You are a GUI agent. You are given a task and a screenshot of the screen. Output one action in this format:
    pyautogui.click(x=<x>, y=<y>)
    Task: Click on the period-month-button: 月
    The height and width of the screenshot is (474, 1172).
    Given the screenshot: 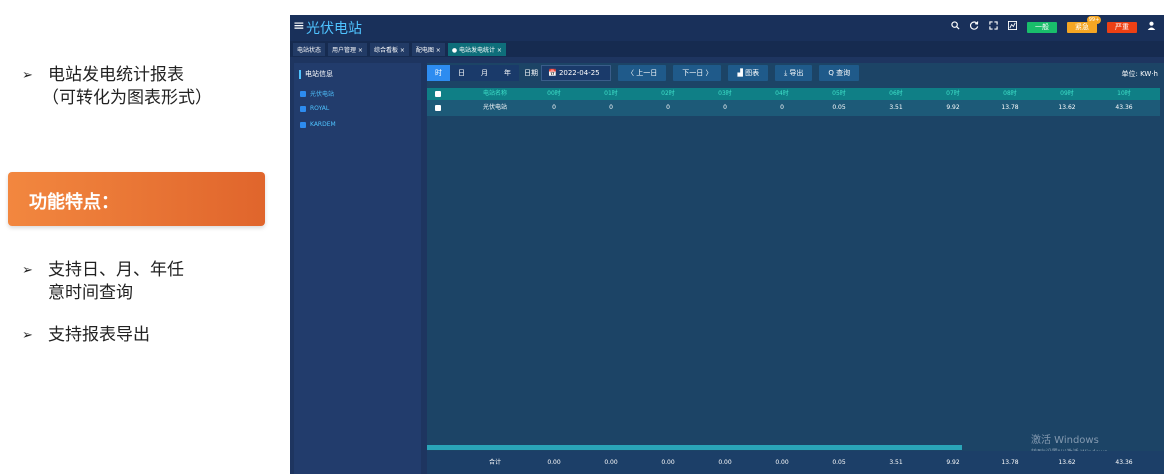 What is the action you would take?
    pyautogui.click(x=484, y=73)
    